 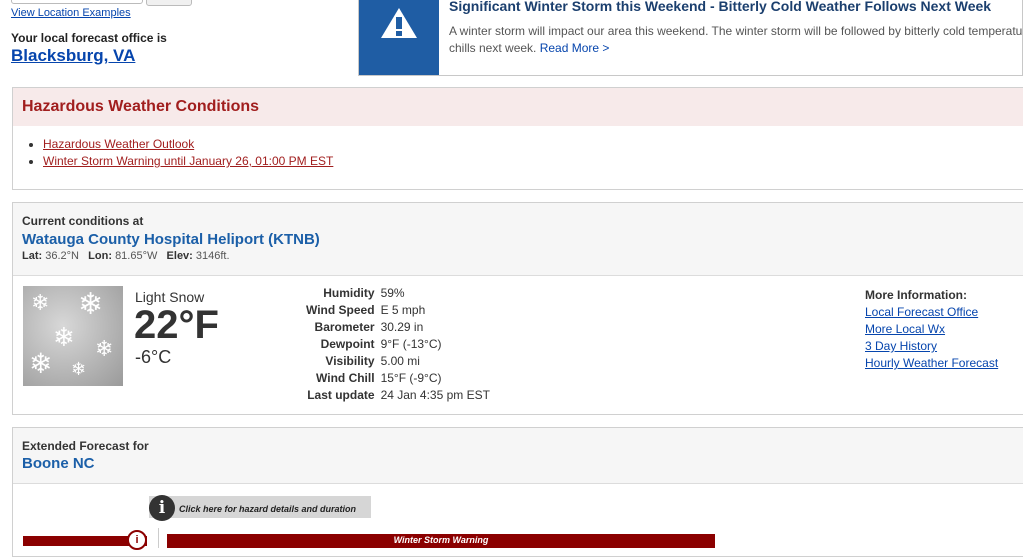 What do you see at coordinates (171, 239) in the screenshot?
I see `station-name: Watauga County Hospital Heliport (KTNB)` at bounding box center [171, 239].